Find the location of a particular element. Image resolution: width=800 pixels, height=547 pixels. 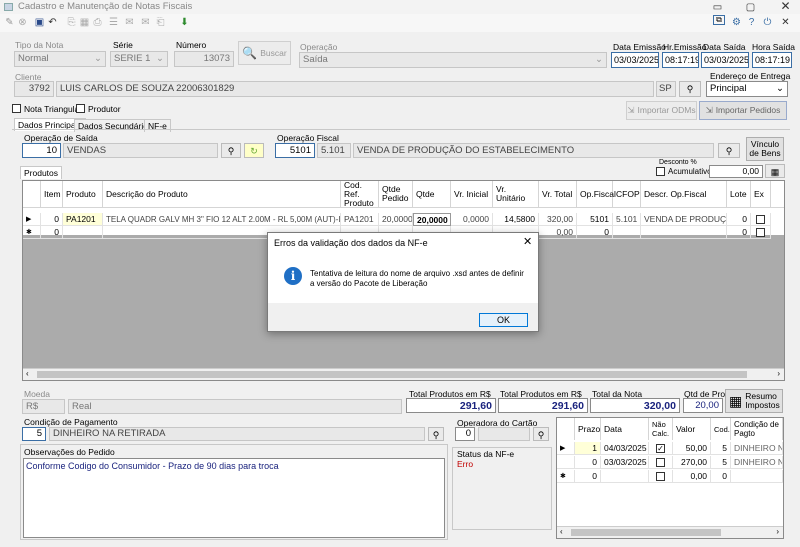

calc-icon: ▦ is located at coordinates (84, 22).